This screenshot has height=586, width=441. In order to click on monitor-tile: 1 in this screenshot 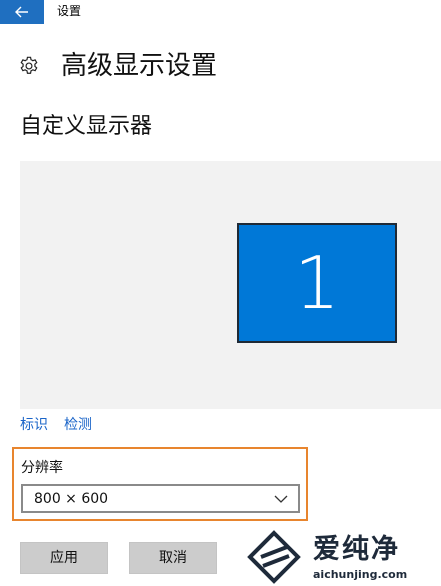, I will do `click(317, 283)`.